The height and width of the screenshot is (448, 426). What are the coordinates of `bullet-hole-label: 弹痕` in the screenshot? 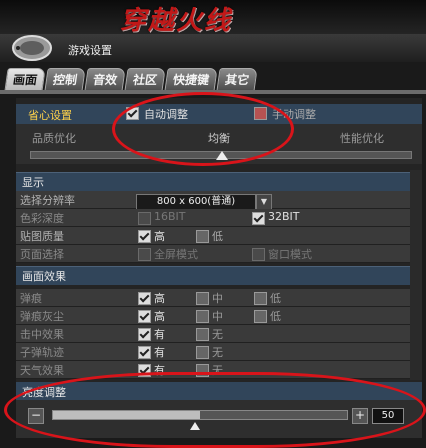 It's located at (31, 298).